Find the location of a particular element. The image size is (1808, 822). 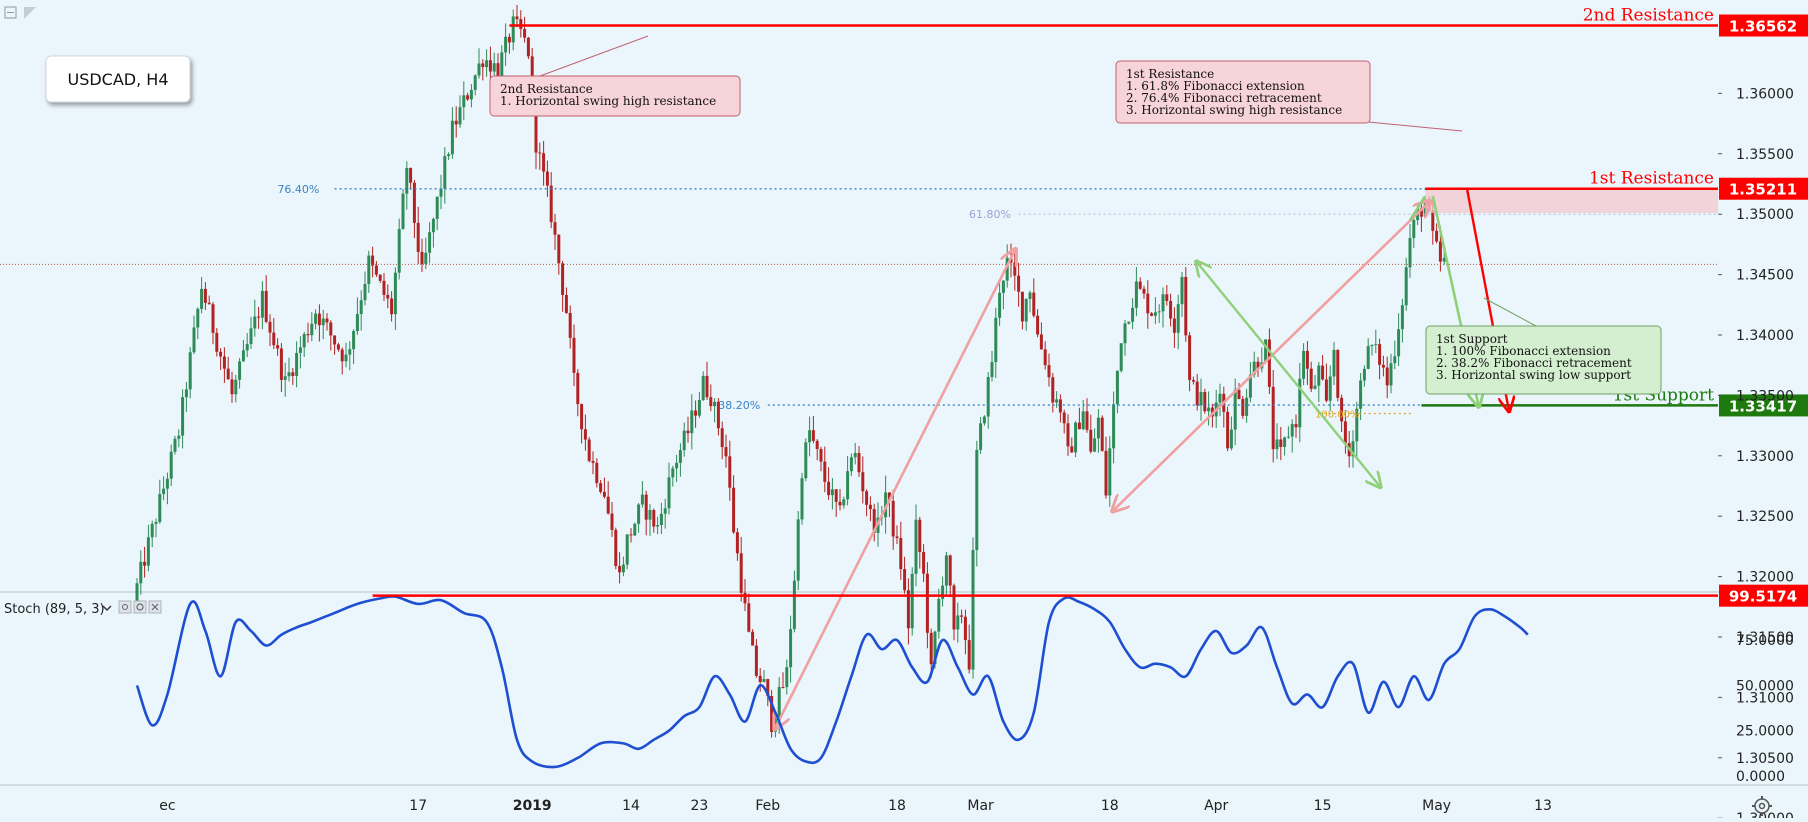

eye-icon is located at coordinates (125, 607).